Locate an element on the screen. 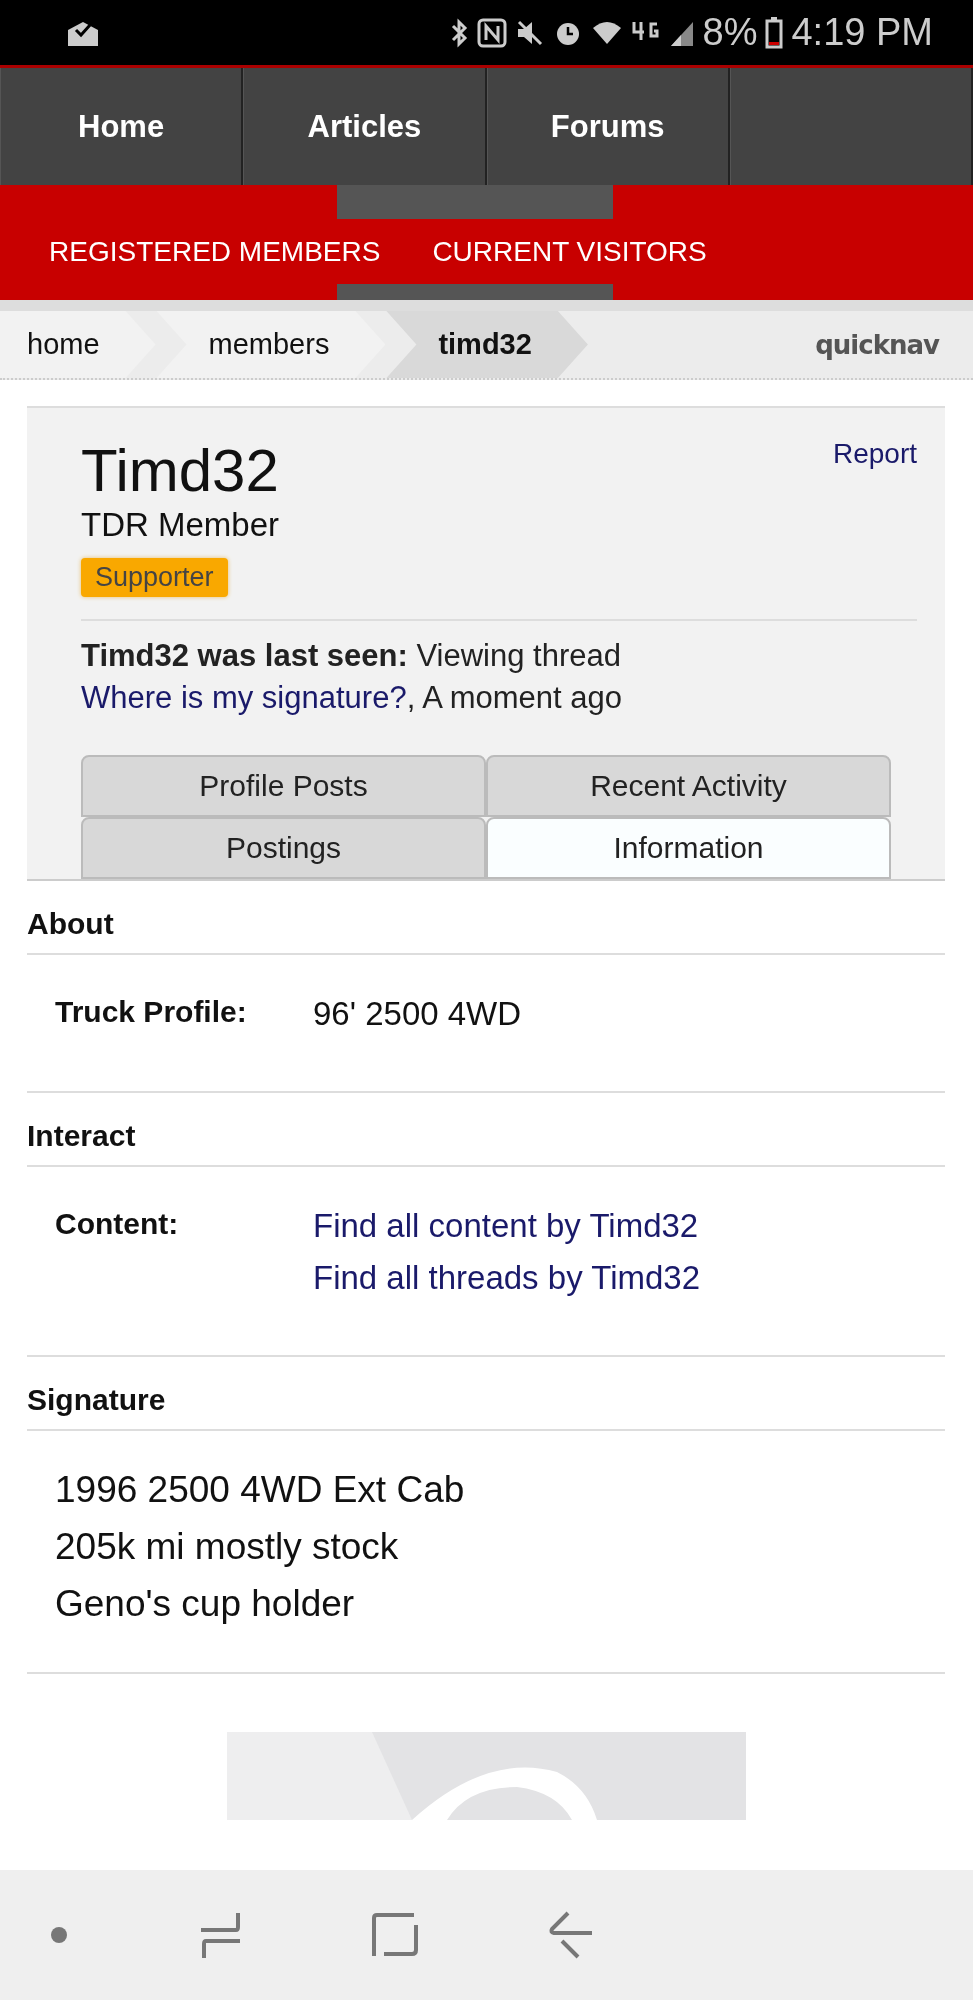 This screenshot has height=2000, width=973. dot-icon is located at coordinates (59, 1935).